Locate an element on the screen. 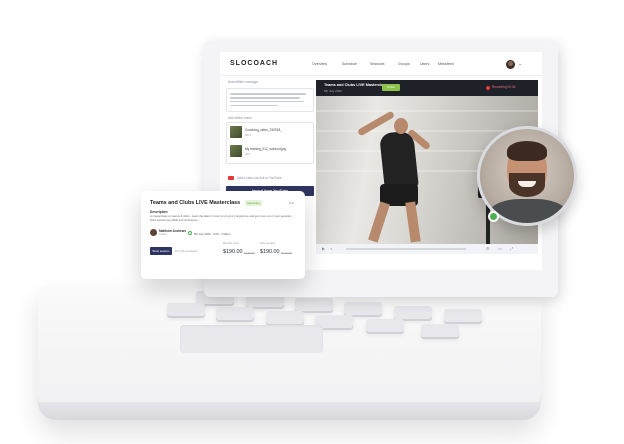  file-type: MP4 is located at coordinates (248, 135).